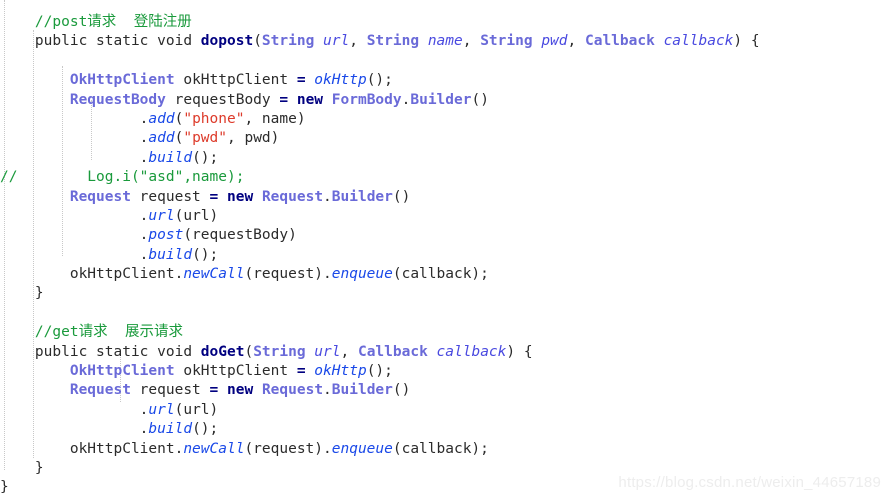 The image size is (889, 500). What do you see at coordinates (214, 118) in the screenshot?
I see `code-token: "phone"` at bounding box center [214, 118].